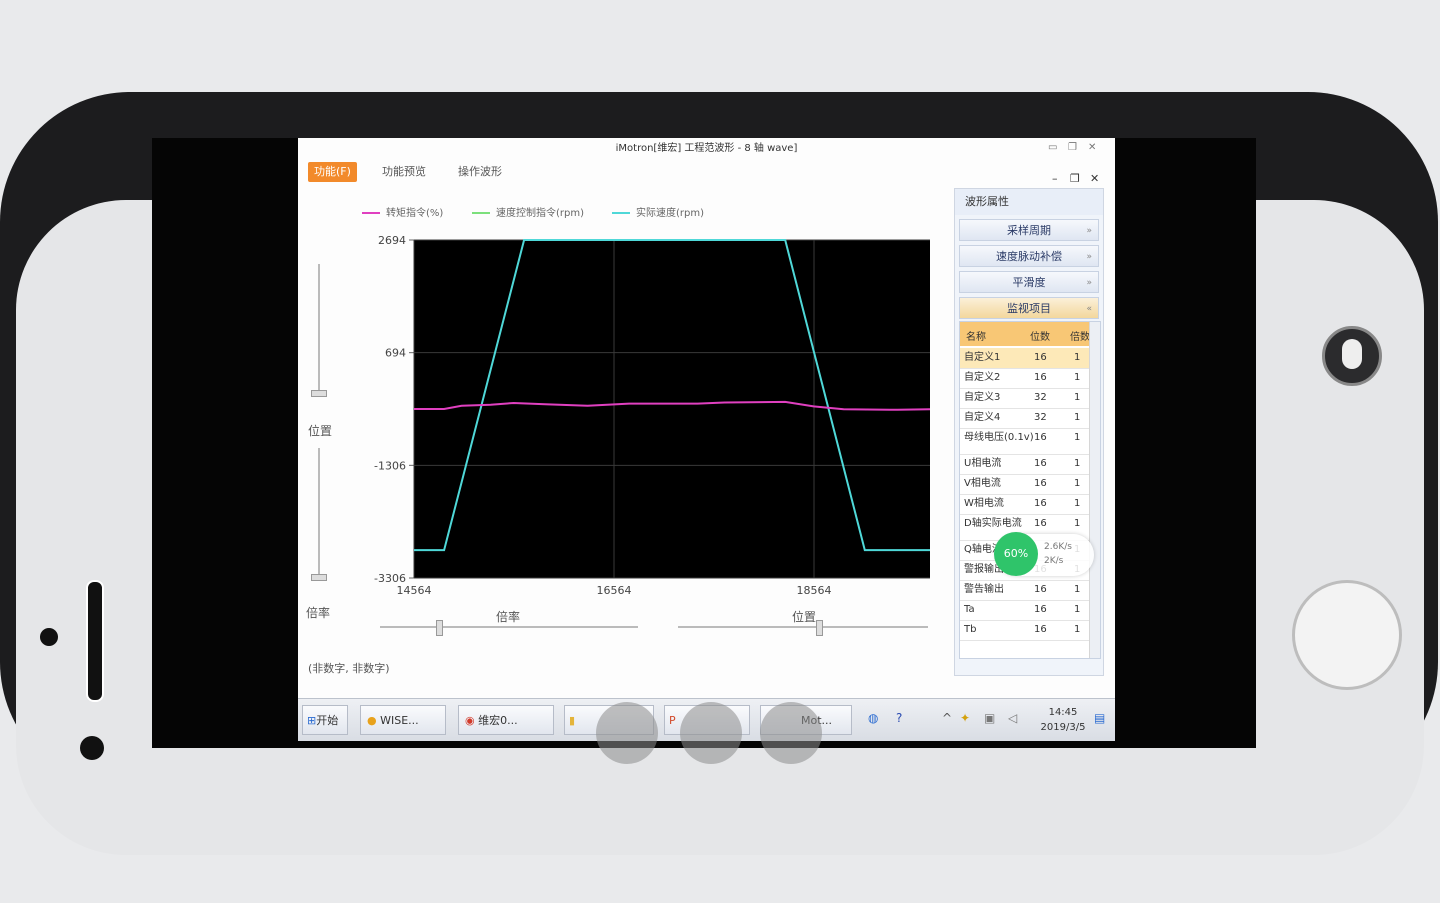 This screenshot has width=1440, height=903. Describe the element at coordinates (508, 617) in the screenshot. I see `h-rate-label: 倍率` at that location.